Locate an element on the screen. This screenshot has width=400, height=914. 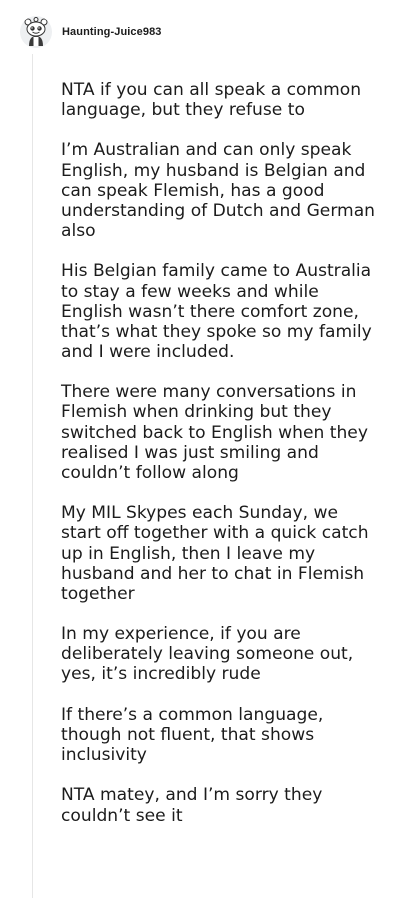
username: Haunting-Juice983 is located at coordinates (112, 32).